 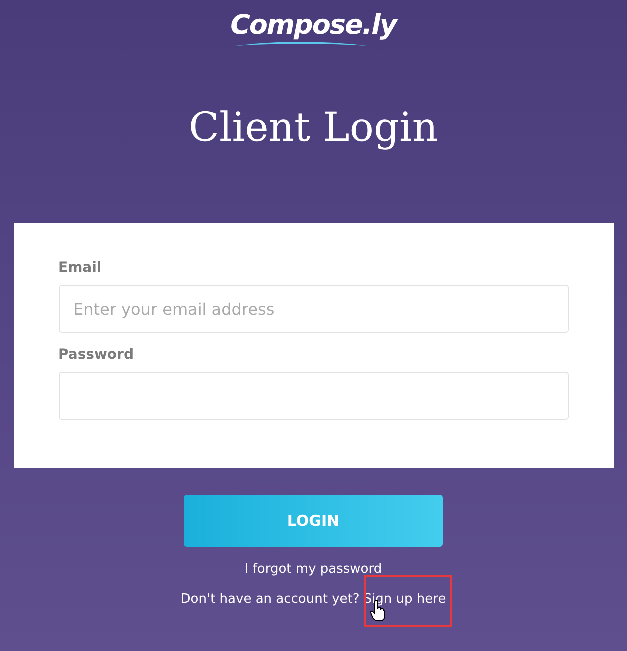 What do you see at coordinates (96, 355) in the screenshot?
I see `field-label: Password` at bounding box center [96, 355].